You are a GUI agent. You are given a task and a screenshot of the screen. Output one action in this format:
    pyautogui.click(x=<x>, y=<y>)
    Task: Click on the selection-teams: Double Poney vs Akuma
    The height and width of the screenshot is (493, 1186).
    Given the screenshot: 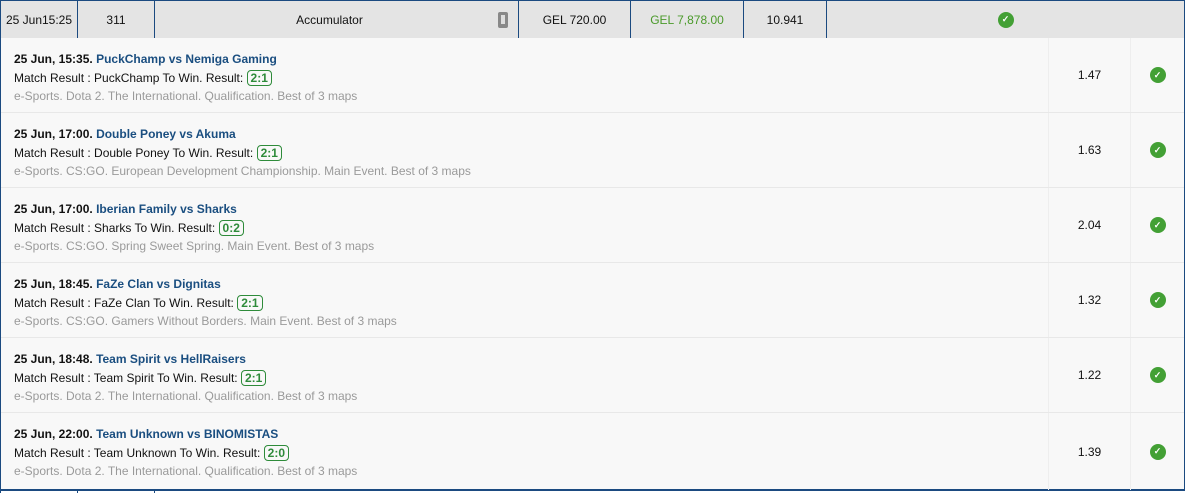 What is the action you would take?
    pyautogui.click(x=166, y=134)
    